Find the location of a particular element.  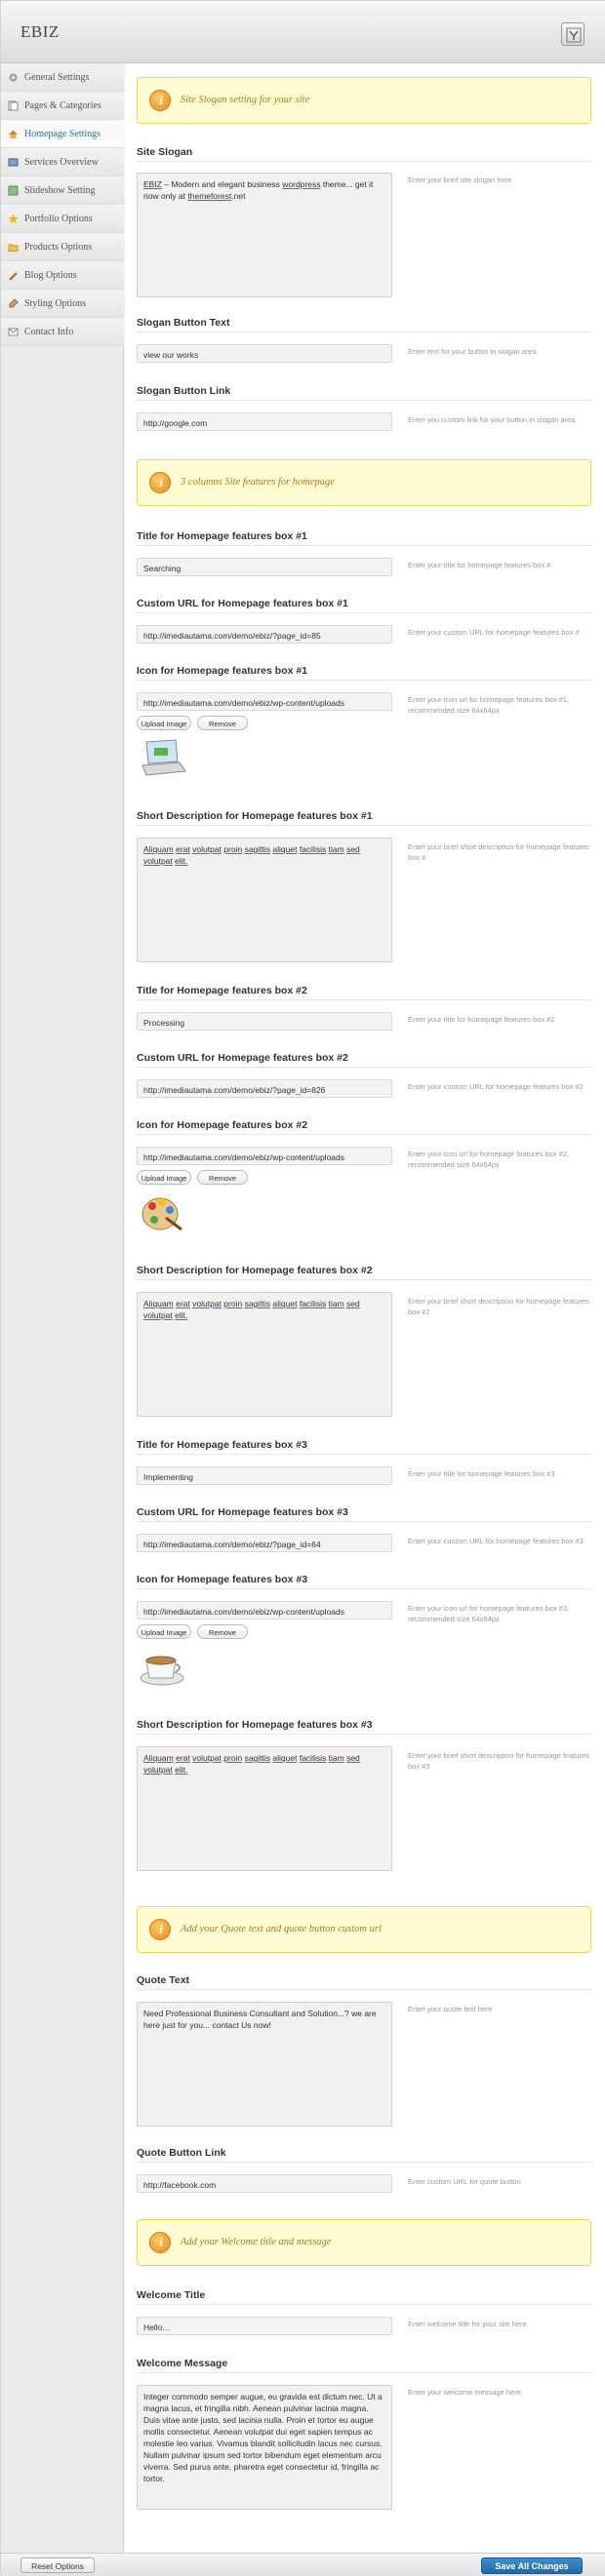

desc-word: erat is located at coordinates (183, 1303).